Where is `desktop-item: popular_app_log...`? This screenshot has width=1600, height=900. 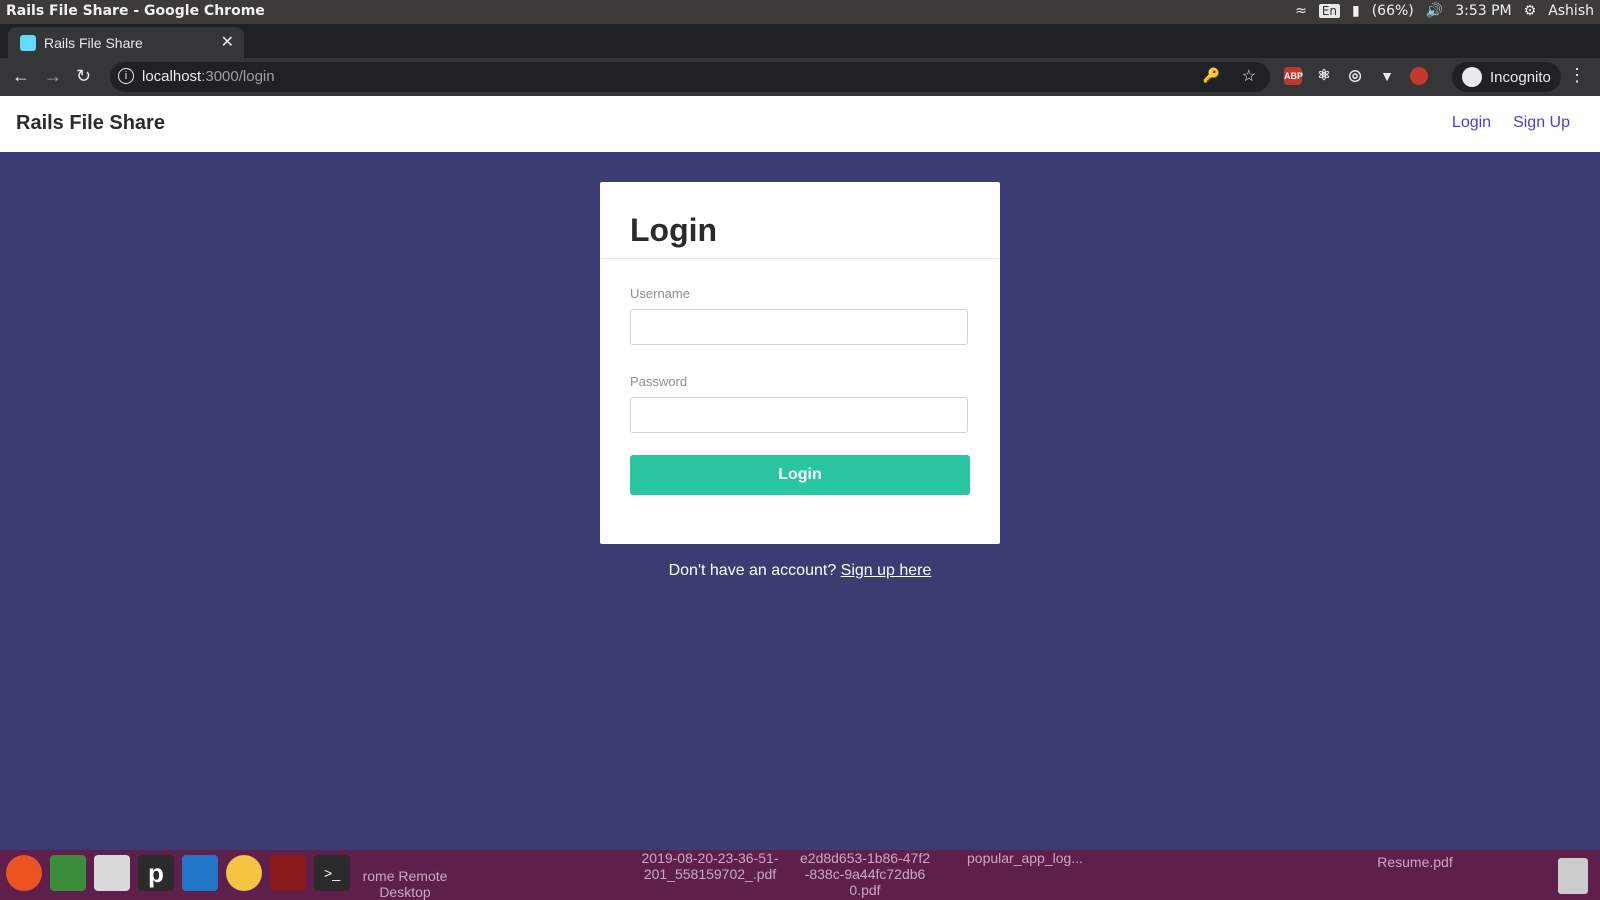 desktop-item: popular_app_log... is located at coordinates (1025, 858).